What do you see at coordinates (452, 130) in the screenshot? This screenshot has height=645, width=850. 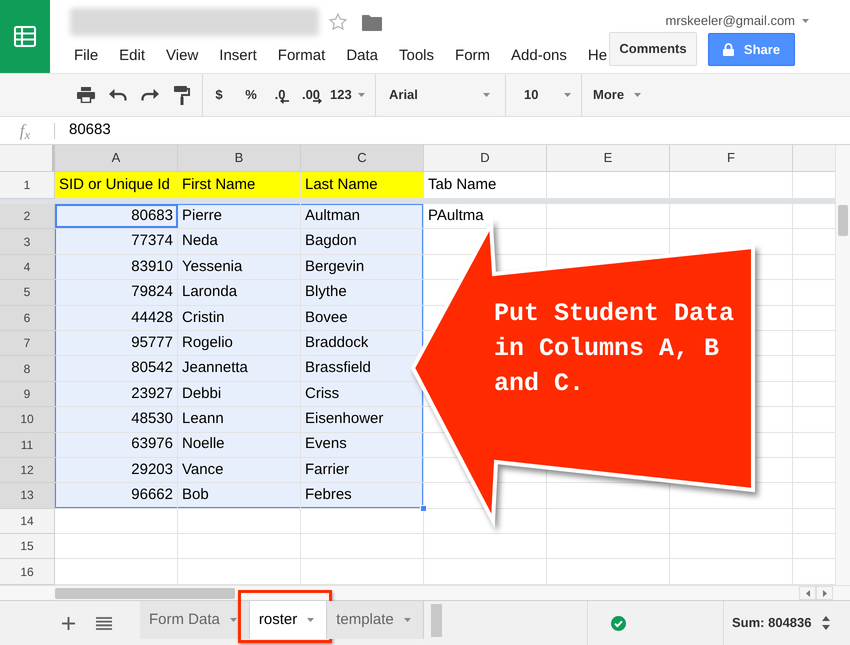 I see `formula-input: 80683` at bounding box center [452, 130].